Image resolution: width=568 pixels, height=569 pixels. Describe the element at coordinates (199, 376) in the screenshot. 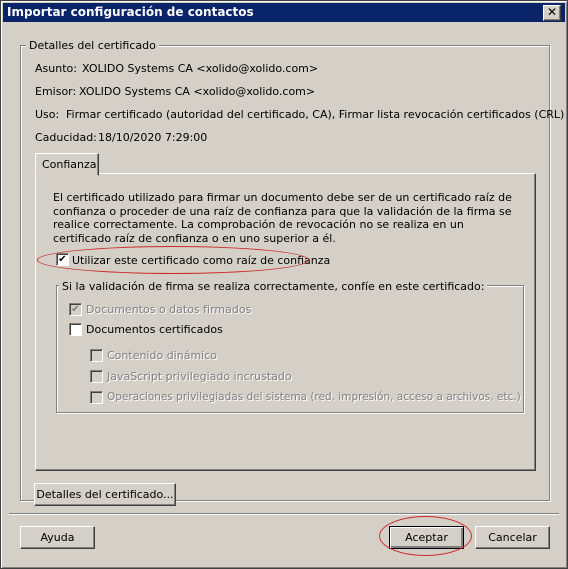

I see `privileged-javascript-label: JavaScript privilegiado incrustado` at that location.